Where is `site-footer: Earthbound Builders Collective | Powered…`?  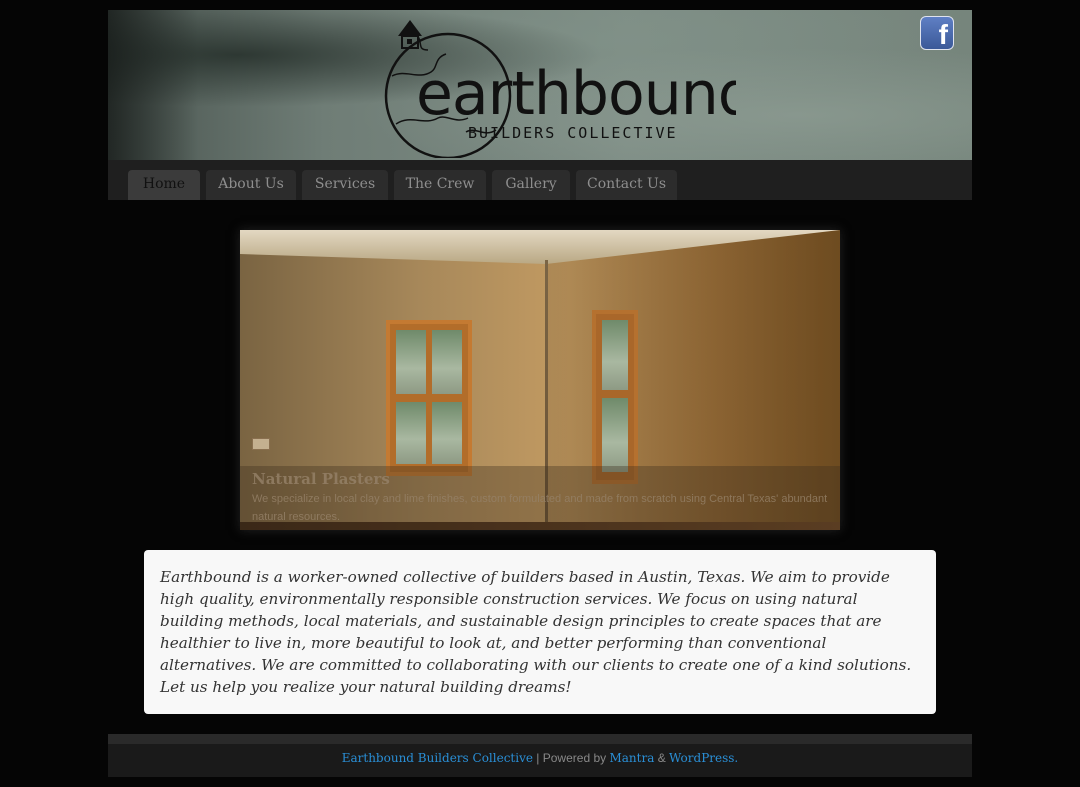 site-footer: Earthbound Builders Collective | Powered… is located at coordinates (540, 760).